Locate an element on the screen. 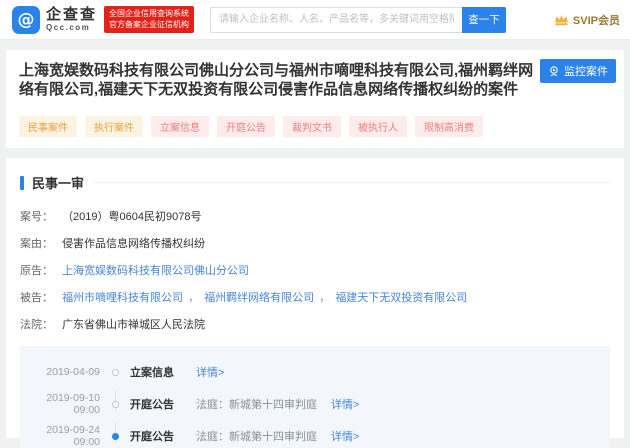 Image resolution: width=630 pixels, height=448 pixels. case-type-tabs: 民事案件 执行案件 立案信息 开庭公告 裁判文书 被执行人 限制高消费 is located at coordinates (315, 118).